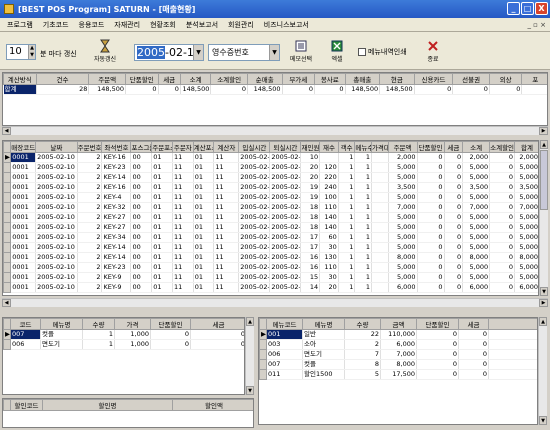  What do you see at coordinates (329, 167) in the screenshot?
I see `table-cell: 120` at bounding box center [329, 167].